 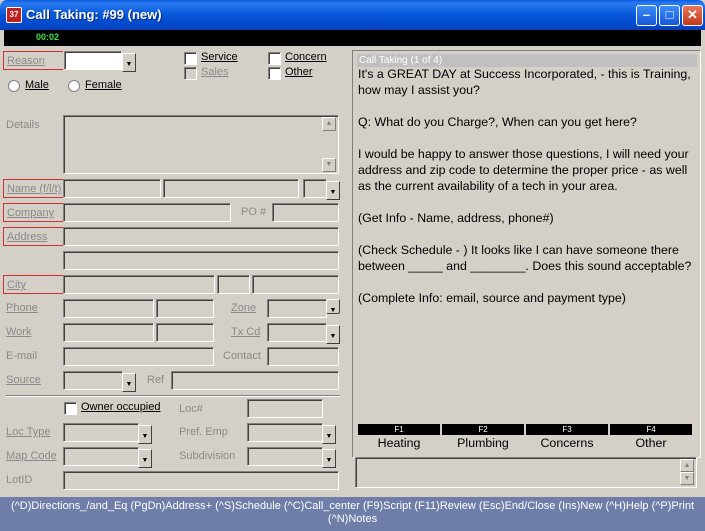 What do you see at coordinates (33, 188) in the screenshot?
I see `name-label: Name (f/l/t)` at bounding box center [33, 188].